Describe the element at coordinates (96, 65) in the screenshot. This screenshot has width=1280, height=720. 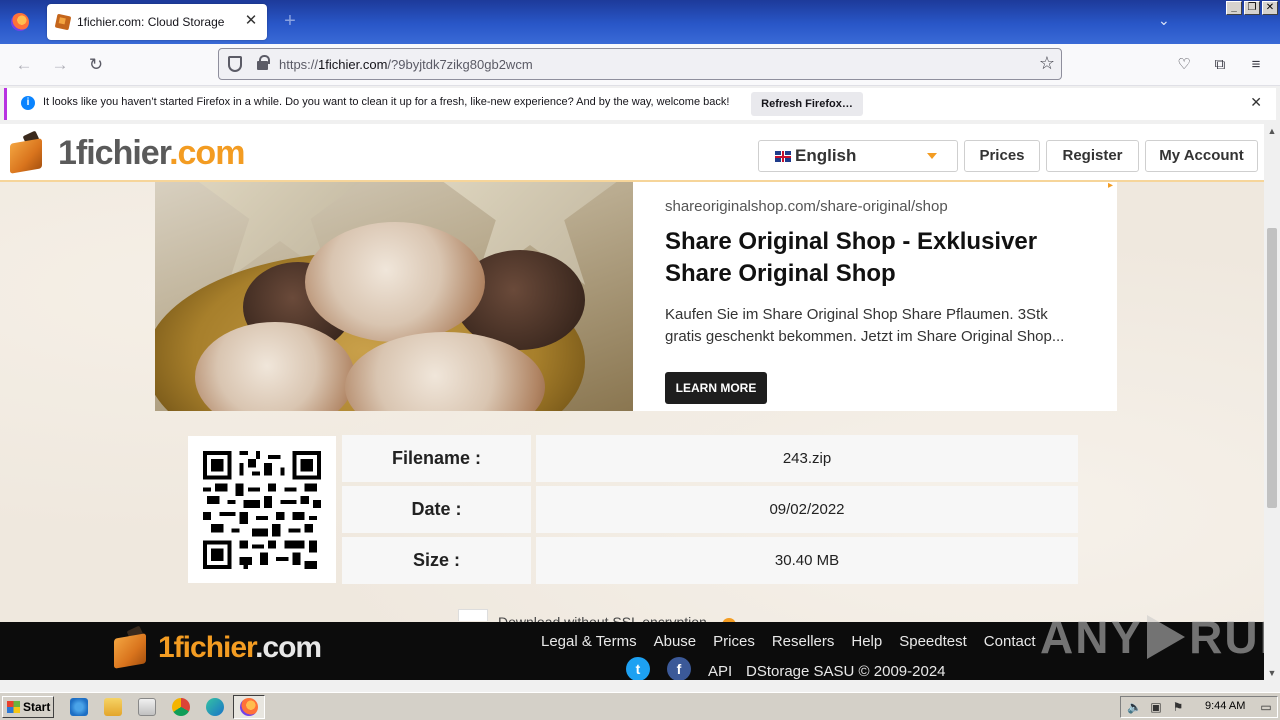
I see `reload-icon: ↻` at that location.